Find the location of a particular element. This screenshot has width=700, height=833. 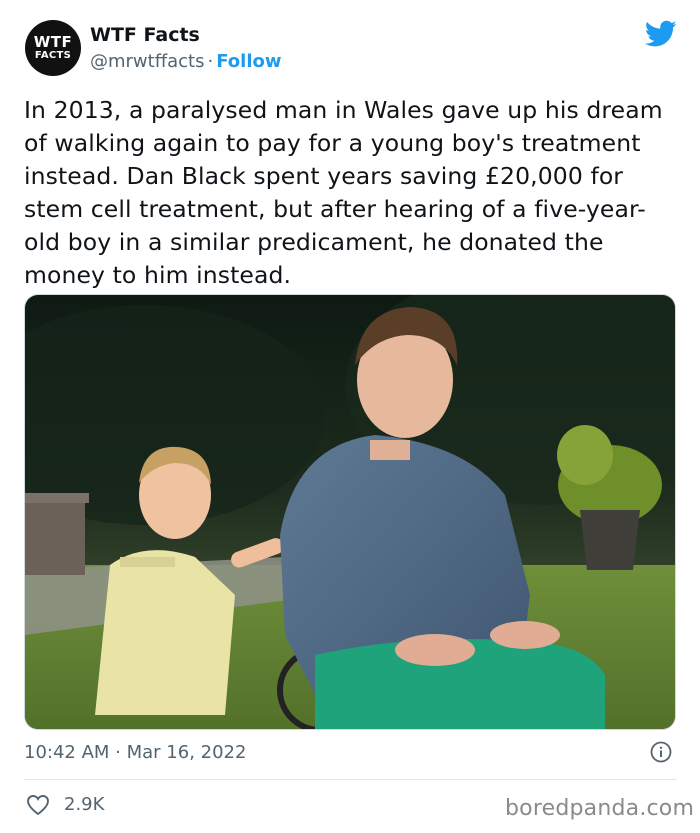

heart-icon is located at coordinates (38, 805).